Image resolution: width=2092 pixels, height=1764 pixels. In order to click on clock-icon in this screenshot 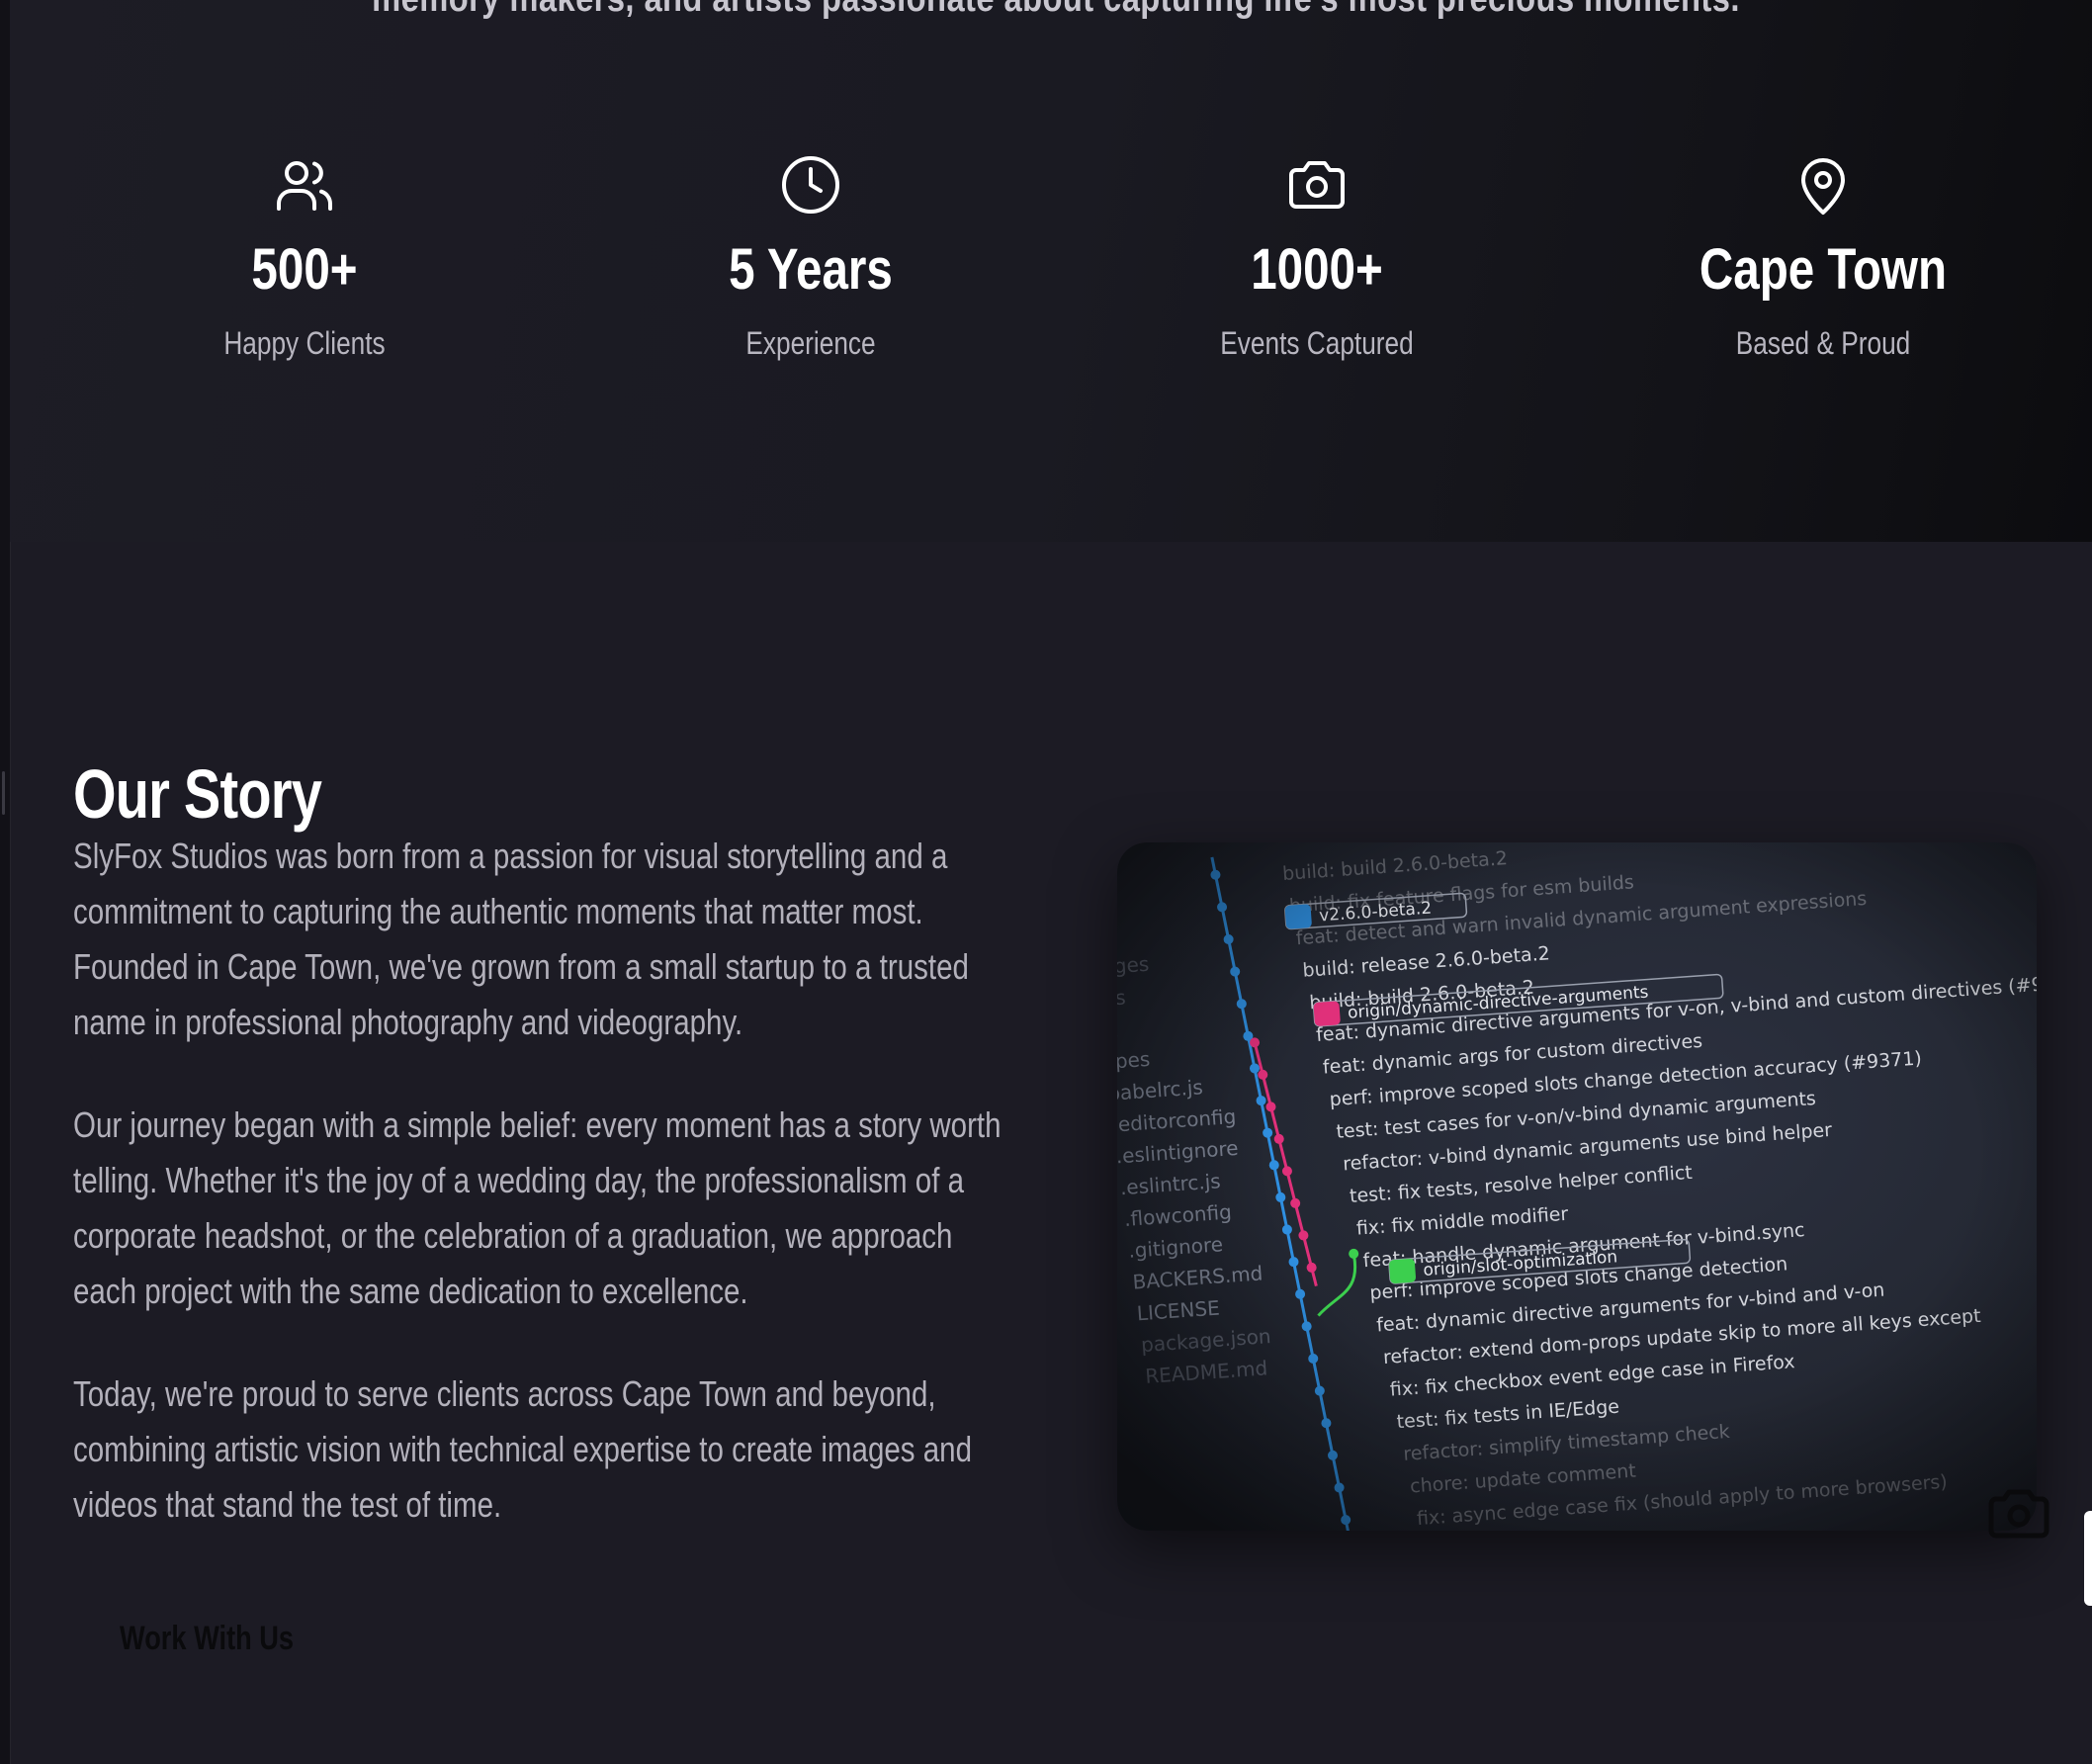, I will do `click(810, 185)`.